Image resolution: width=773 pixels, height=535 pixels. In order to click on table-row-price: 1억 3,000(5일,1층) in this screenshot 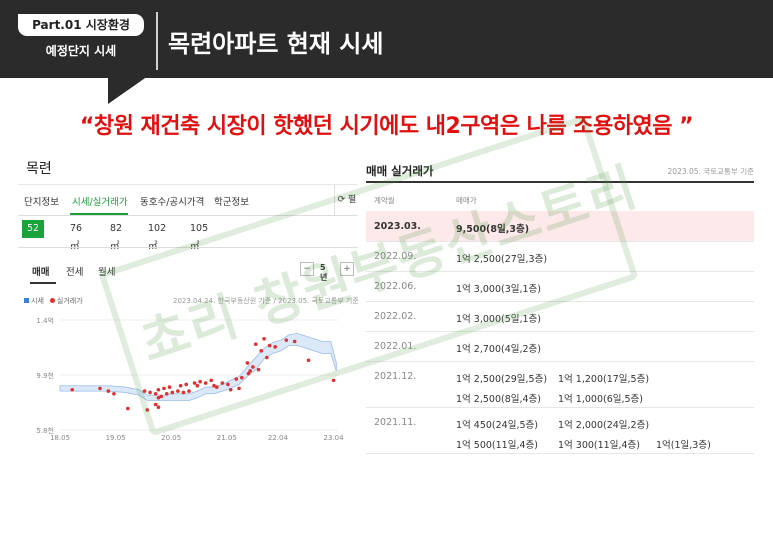, I will do `click(499, 319)`.